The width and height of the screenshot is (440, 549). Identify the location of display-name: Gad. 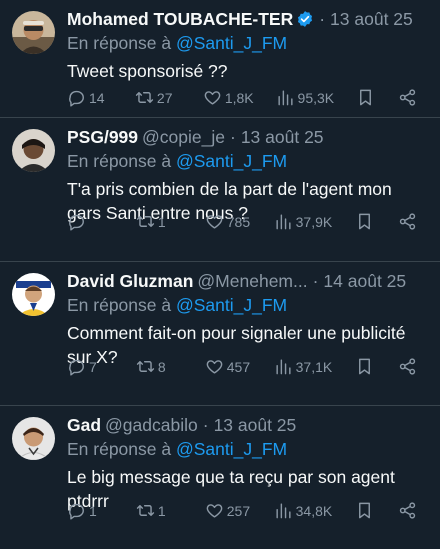
(84, 425).